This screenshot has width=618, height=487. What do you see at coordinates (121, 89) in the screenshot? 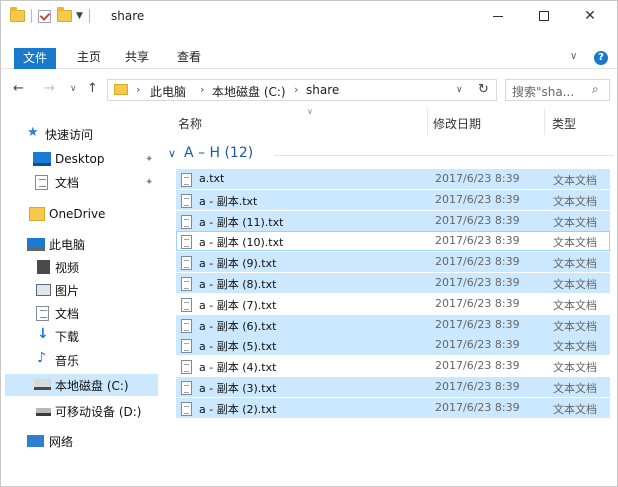
I see `folder-icon` at bounding box center [121, 89].